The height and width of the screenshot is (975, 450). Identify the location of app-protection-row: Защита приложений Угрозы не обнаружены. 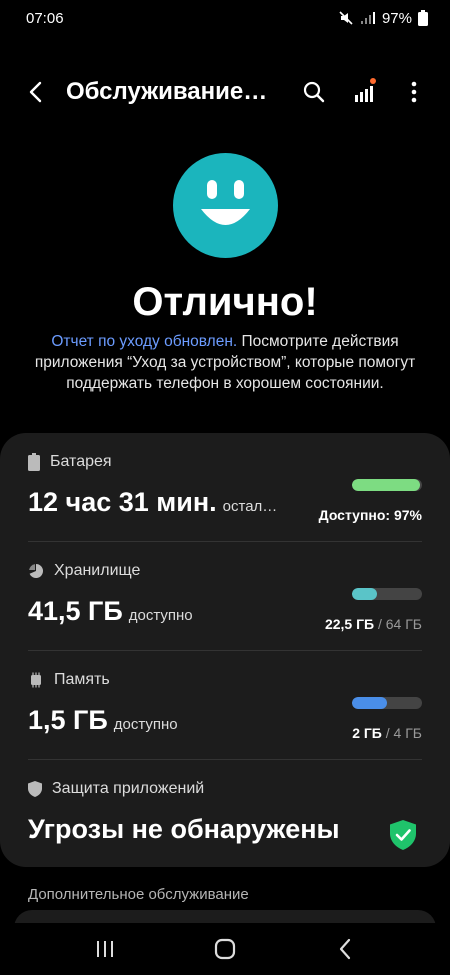
(225, 814).